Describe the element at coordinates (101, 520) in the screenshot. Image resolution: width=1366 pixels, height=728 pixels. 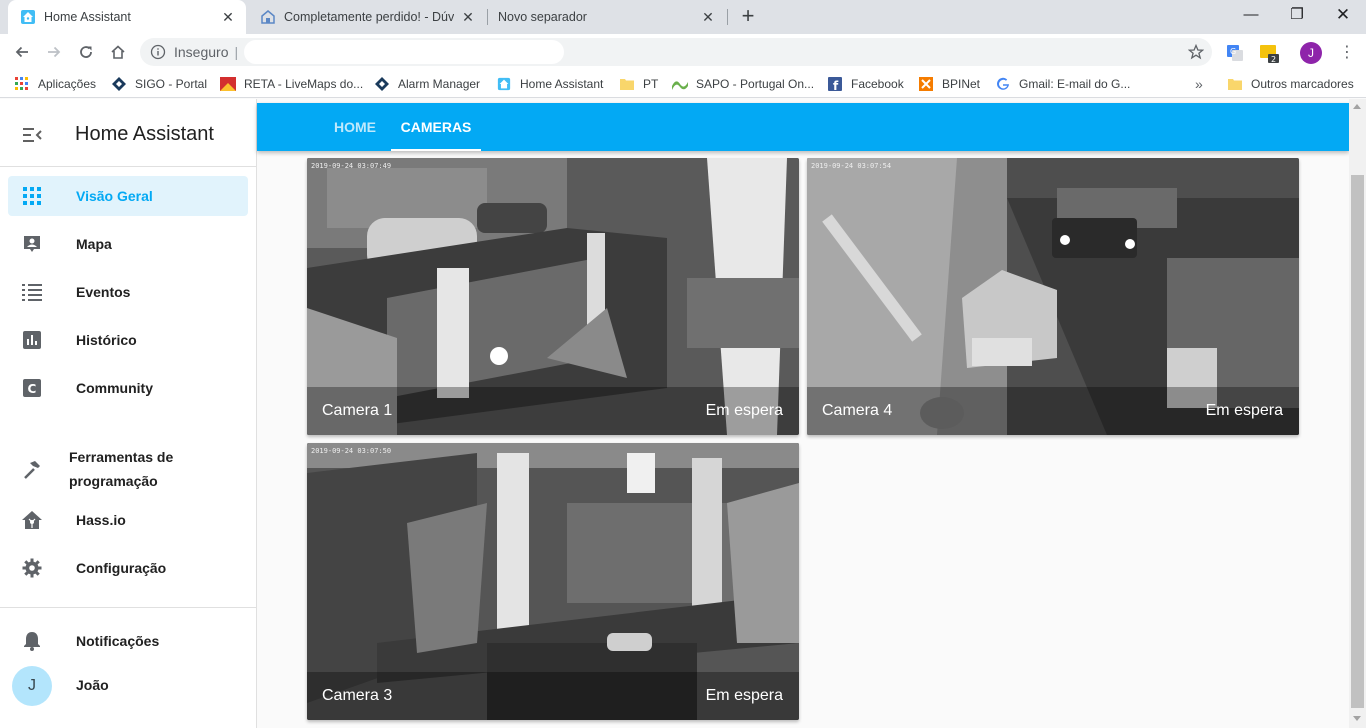
I see `sidebar-item-label: Hass.io` at that location.